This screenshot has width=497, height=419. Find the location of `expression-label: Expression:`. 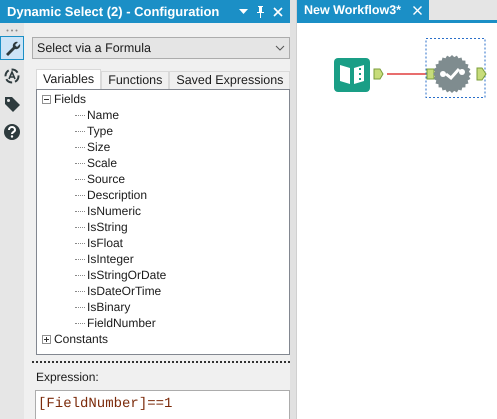

expression-label: Expression: is located at coordinates (68, 377).